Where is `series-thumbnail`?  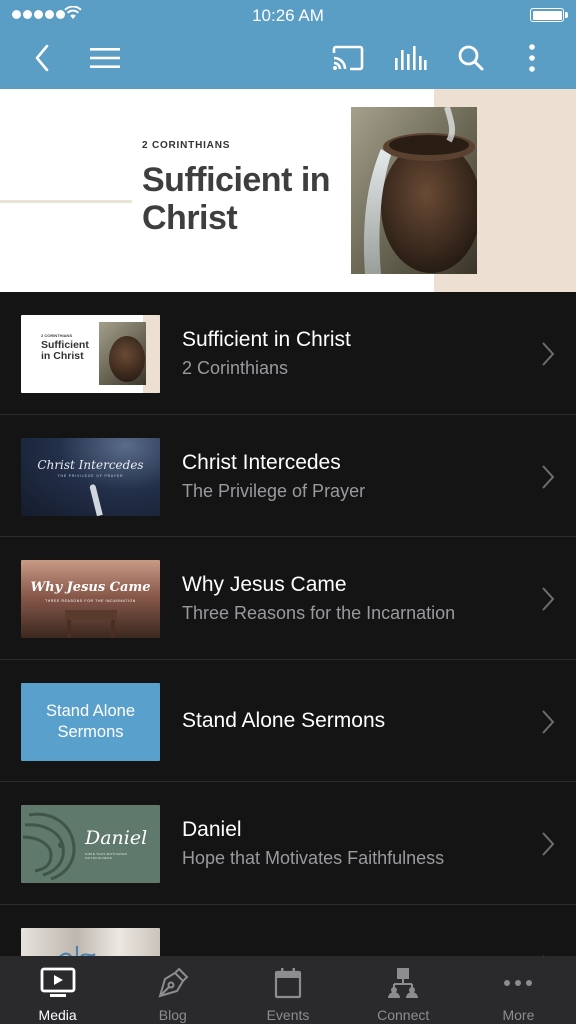
series-thumbnail is located at coordinates (90, 941).